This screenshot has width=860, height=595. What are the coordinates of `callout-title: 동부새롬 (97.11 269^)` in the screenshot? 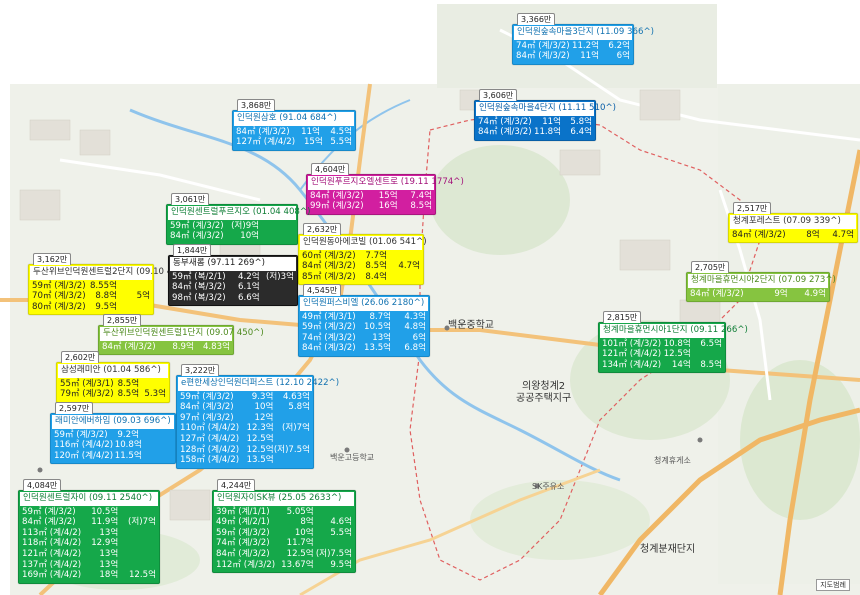 It's located at (233, 264).